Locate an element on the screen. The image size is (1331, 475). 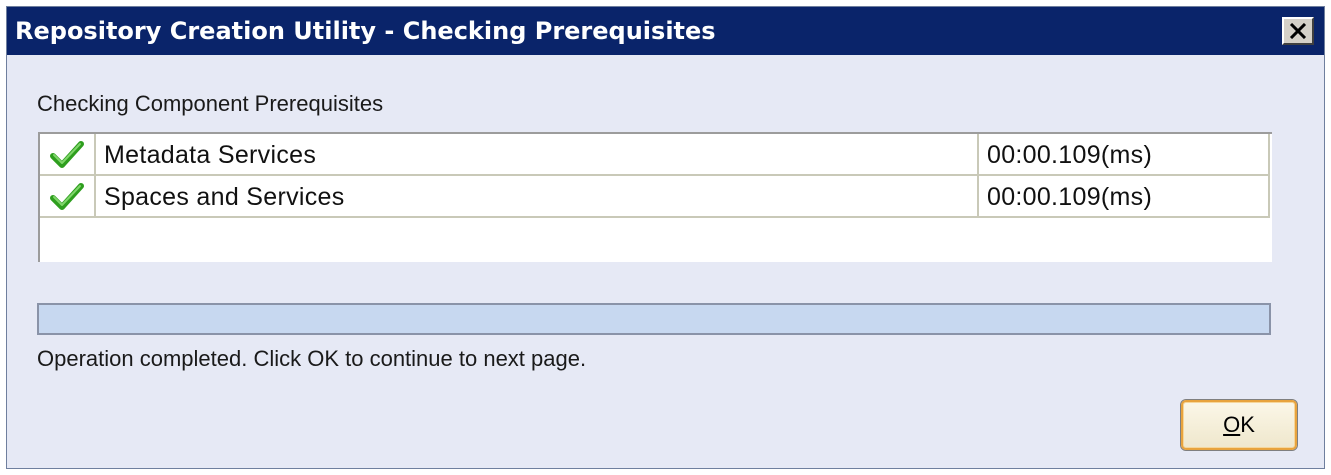
close-button is located at coordinates (1298, 31).